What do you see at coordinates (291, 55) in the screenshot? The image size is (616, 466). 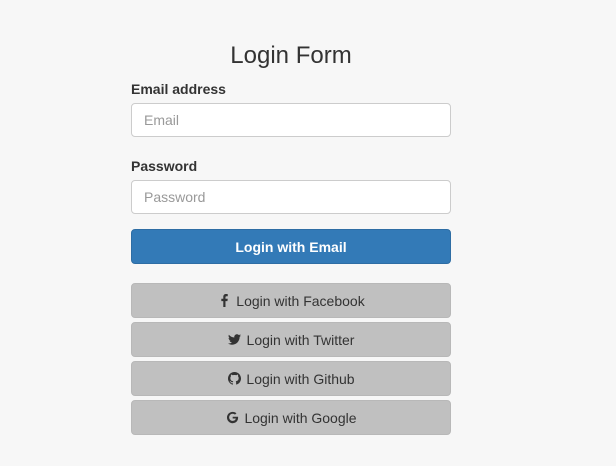 I see `form-title: Login Form` at bounding box center [291, 55].